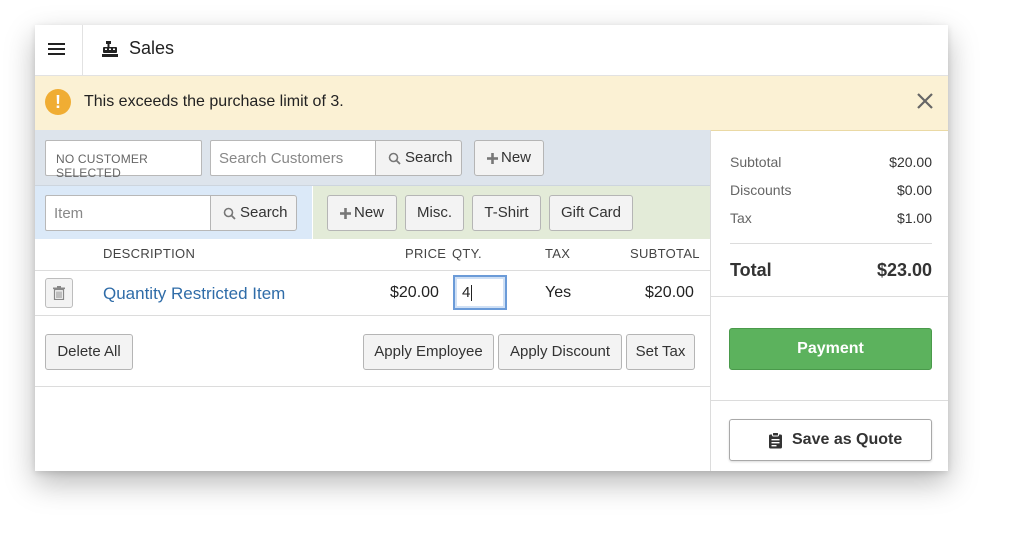  I want to click on item-search-input: Item, so click(128, 213).